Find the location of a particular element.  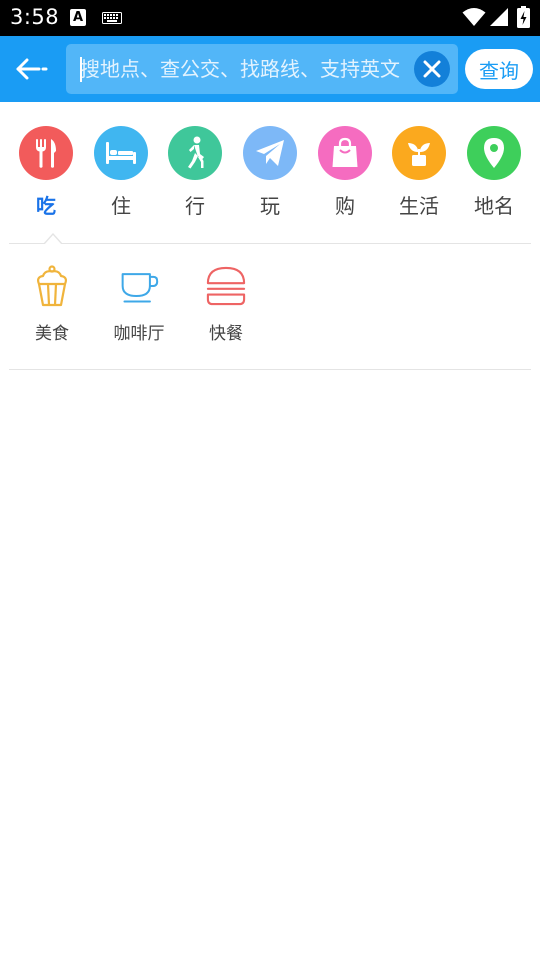

sprout-icon is located at coordinates (419, 154).